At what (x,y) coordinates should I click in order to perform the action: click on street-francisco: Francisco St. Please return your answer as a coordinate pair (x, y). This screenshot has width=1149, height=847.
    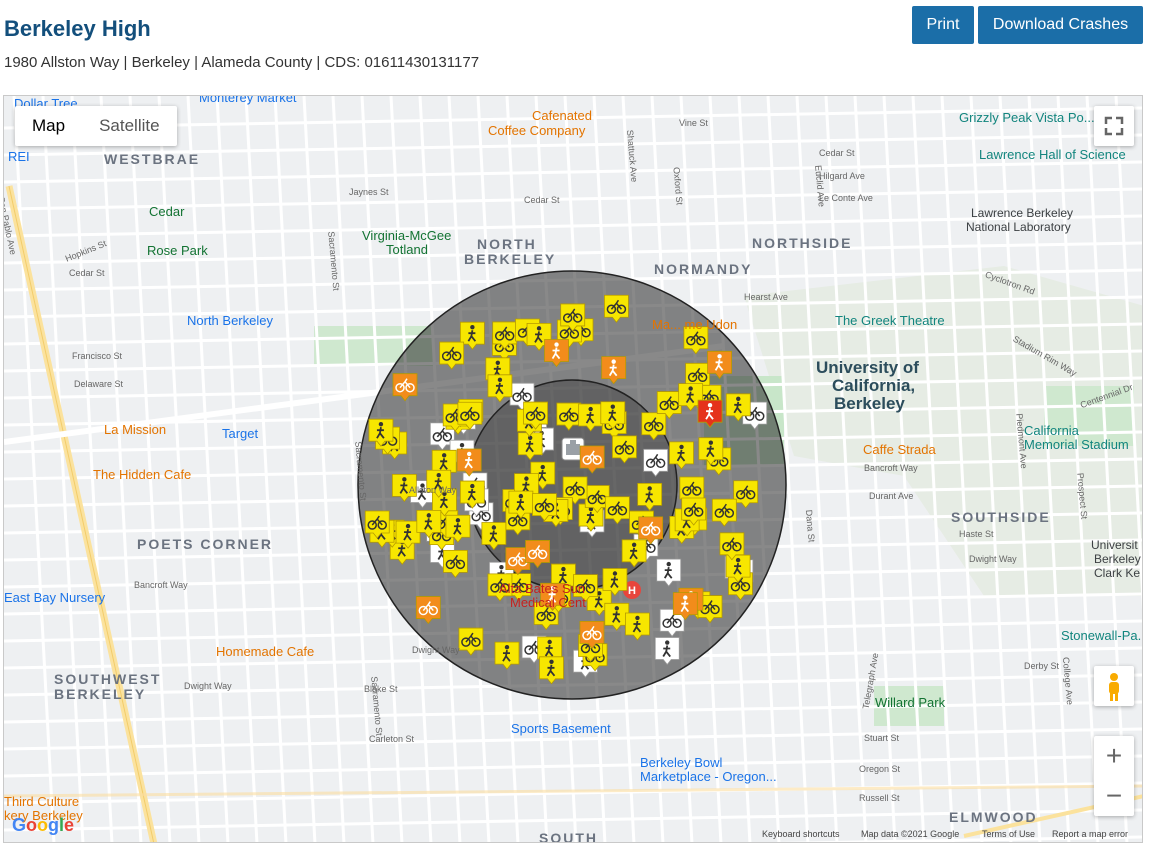
    Looking at the image, I should click on (97, 356).